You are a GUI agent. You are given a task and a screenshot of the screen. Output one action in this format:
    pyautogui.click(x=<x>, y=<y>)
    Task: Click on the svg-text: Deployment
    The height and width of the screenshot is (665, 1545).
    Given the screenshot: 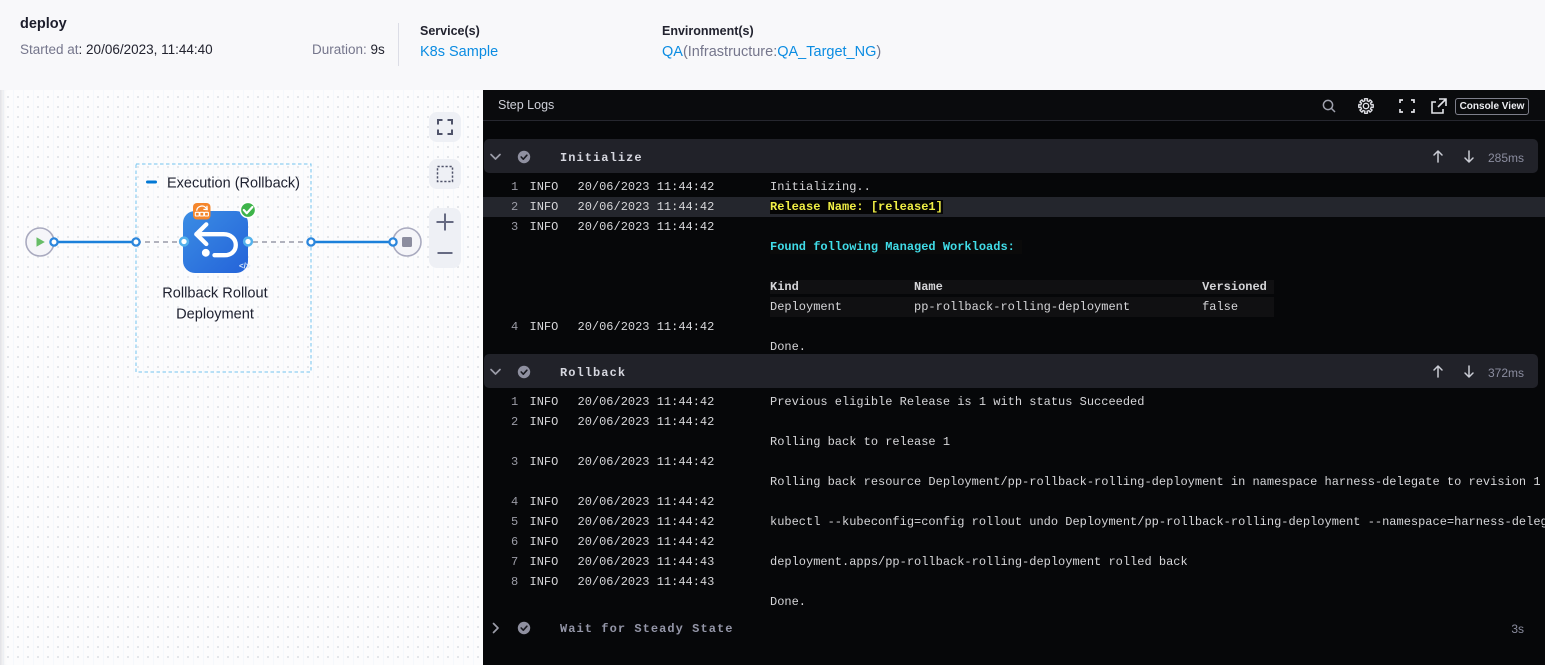 What is the action you would take?
    pyautogui.click(x=215, y=315)
    